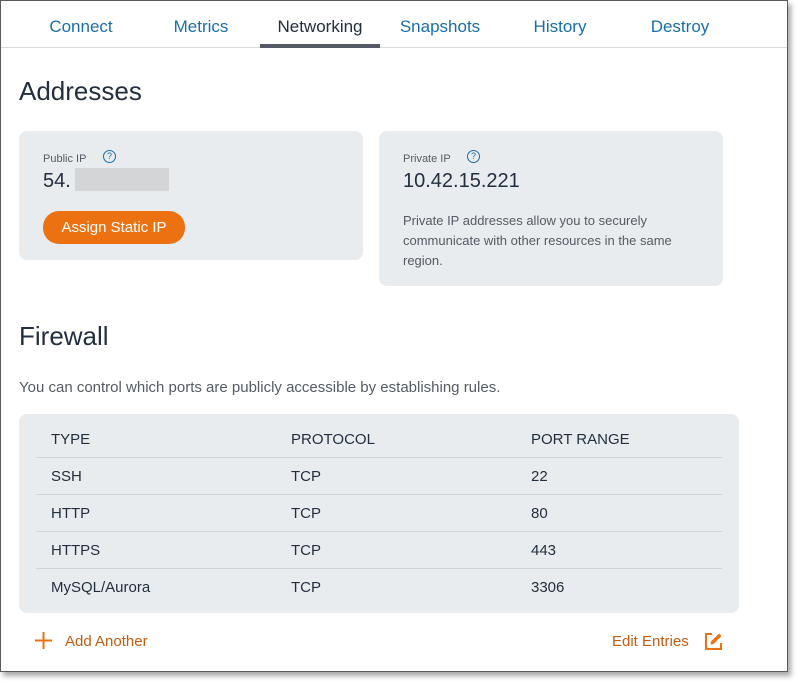 The image size is (798, 684). Describe the element at coordinates (191, 195) in the screenshot. I see `public-ip-card: Public IP ? 54. Assign Static IP` at that location.